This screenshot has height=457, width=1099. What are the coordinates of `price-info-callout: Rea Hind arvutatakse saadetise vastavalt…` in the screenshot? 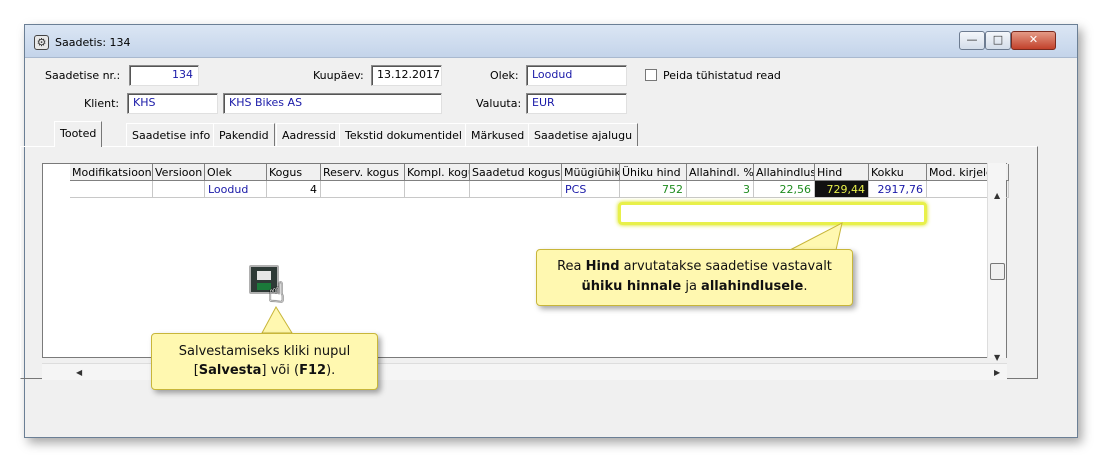 It's located at (694, 277).